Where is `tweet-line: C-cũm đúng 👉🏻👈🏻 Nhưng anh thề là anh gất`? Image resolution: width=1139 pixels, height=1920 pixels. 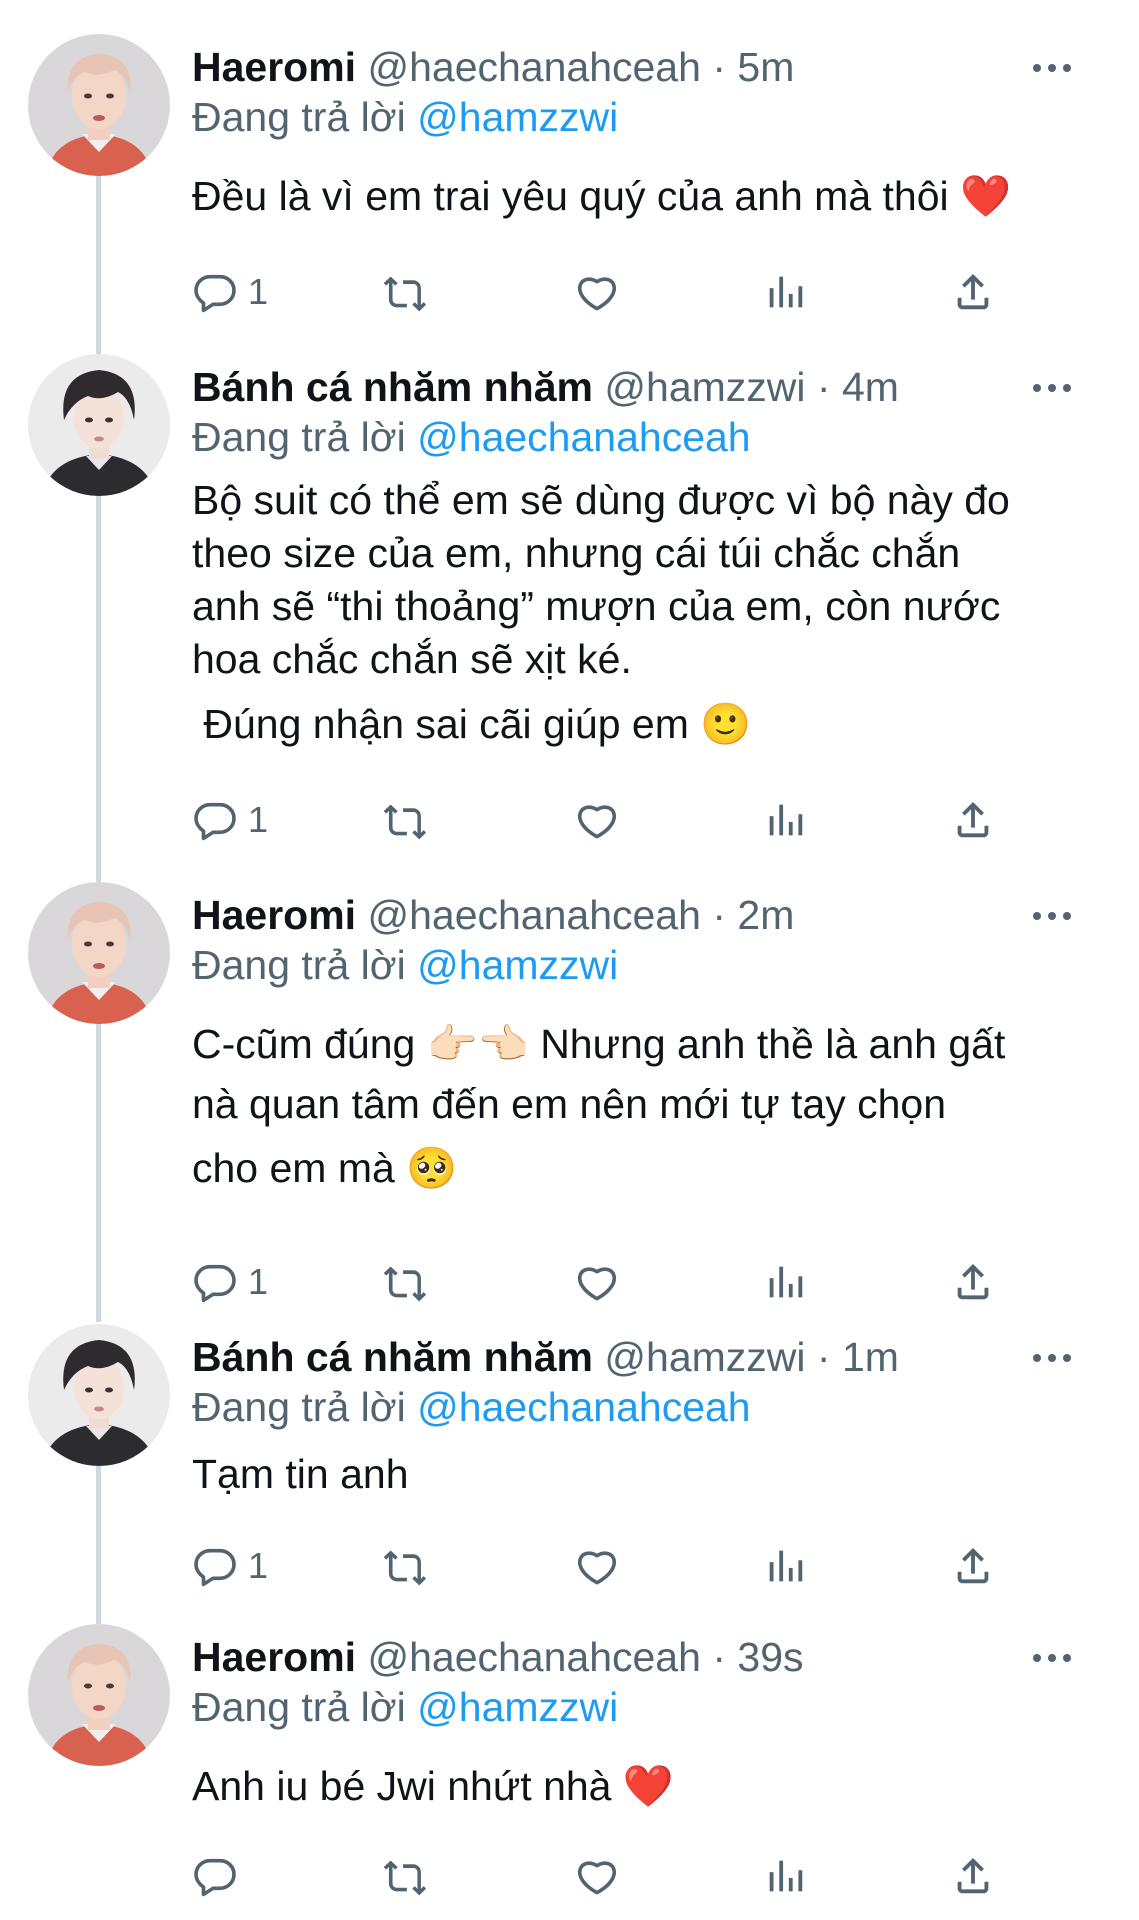 tweet-line: C-cũm đúng 👉🏻👈🏻 Nhưng anh thề là anh gất is located at coordinates (599, 1044).